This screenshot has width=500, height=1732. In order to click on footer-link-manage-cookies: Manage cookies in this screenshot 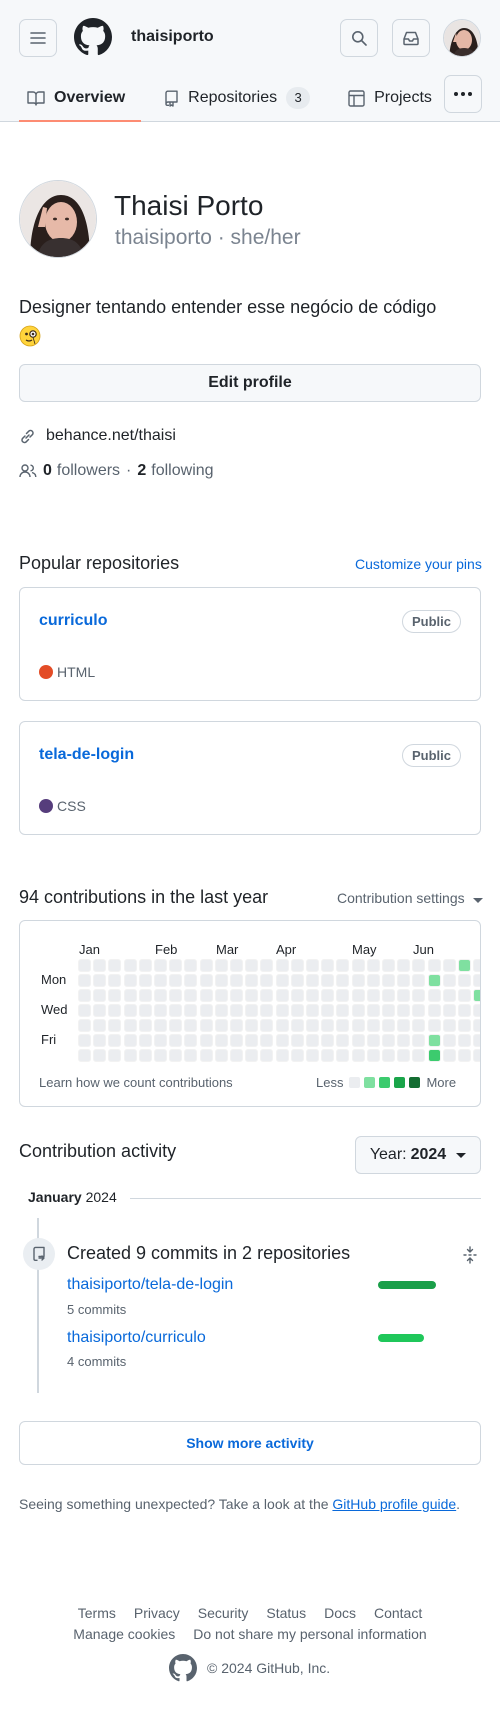, I will do `click(124, 1634)`.